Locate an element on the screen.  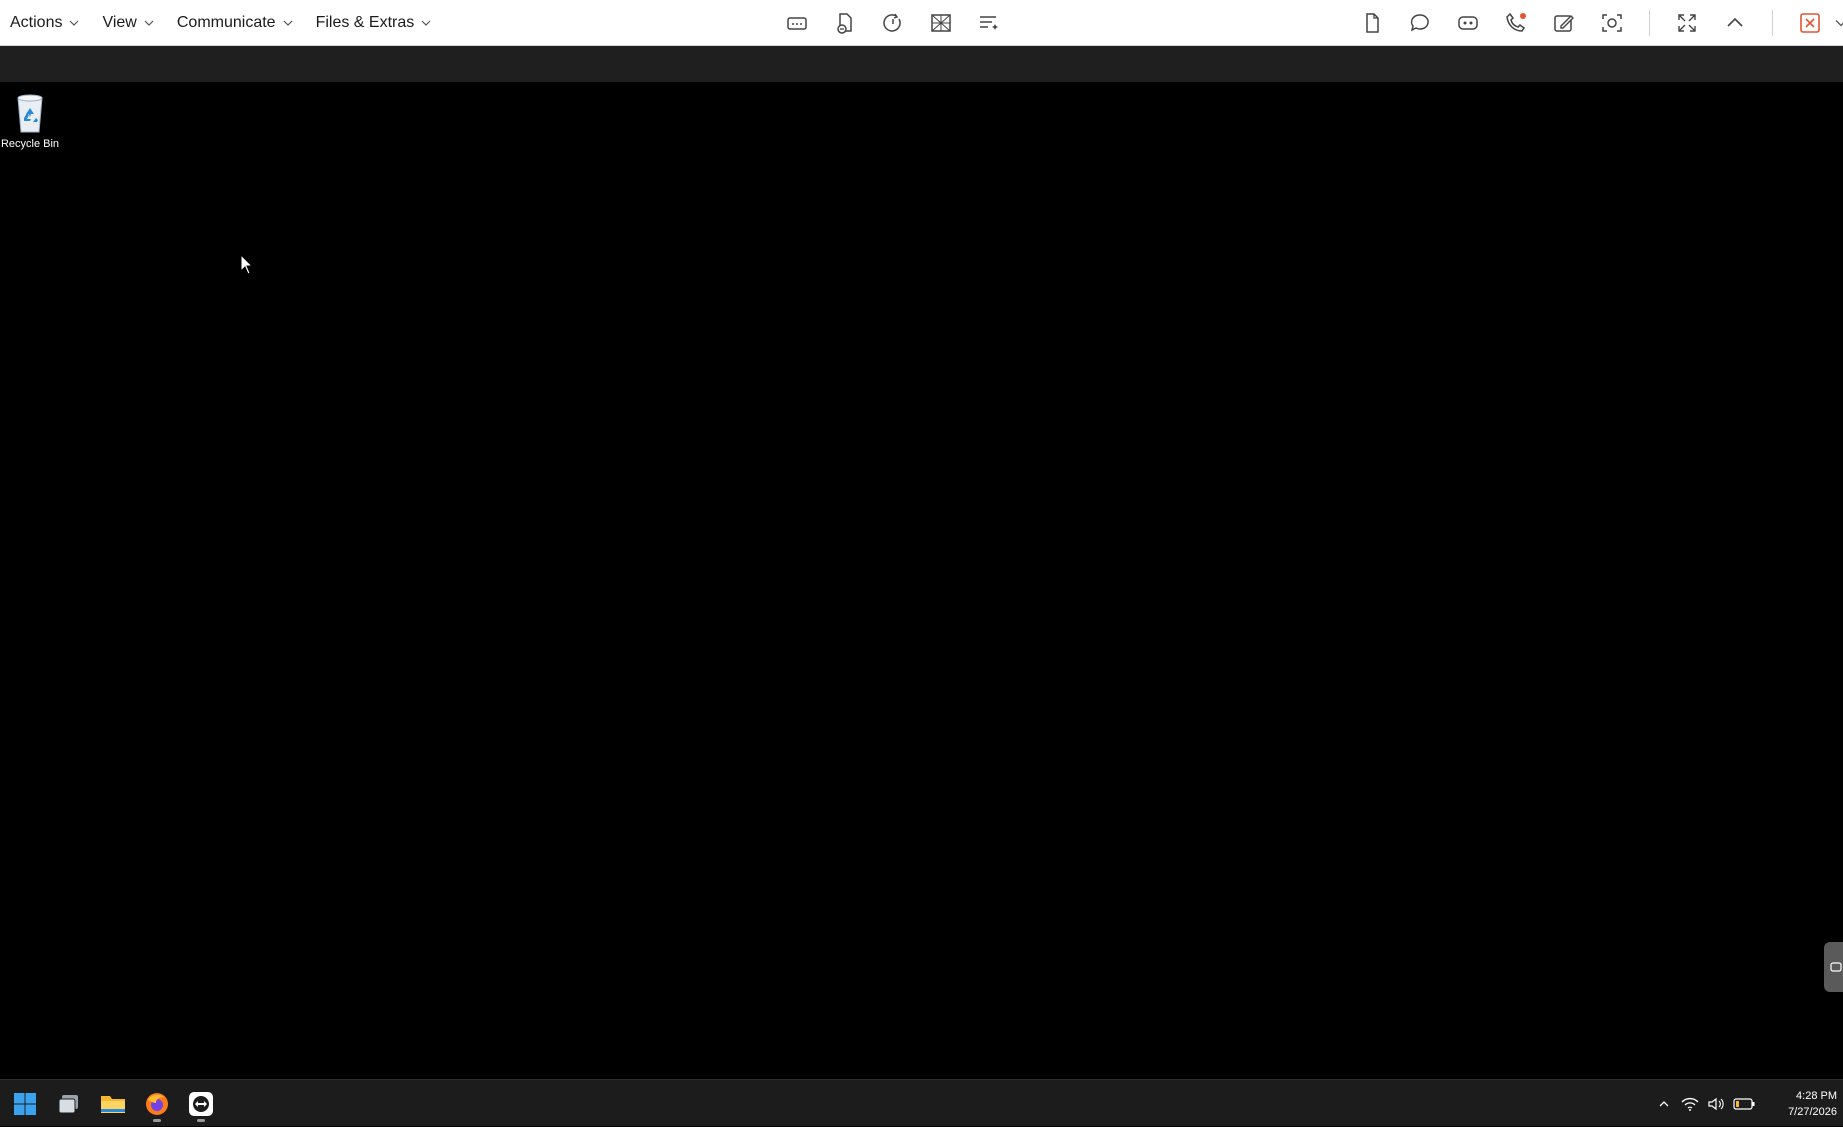
call-button is located at coordinates (1516, 23).